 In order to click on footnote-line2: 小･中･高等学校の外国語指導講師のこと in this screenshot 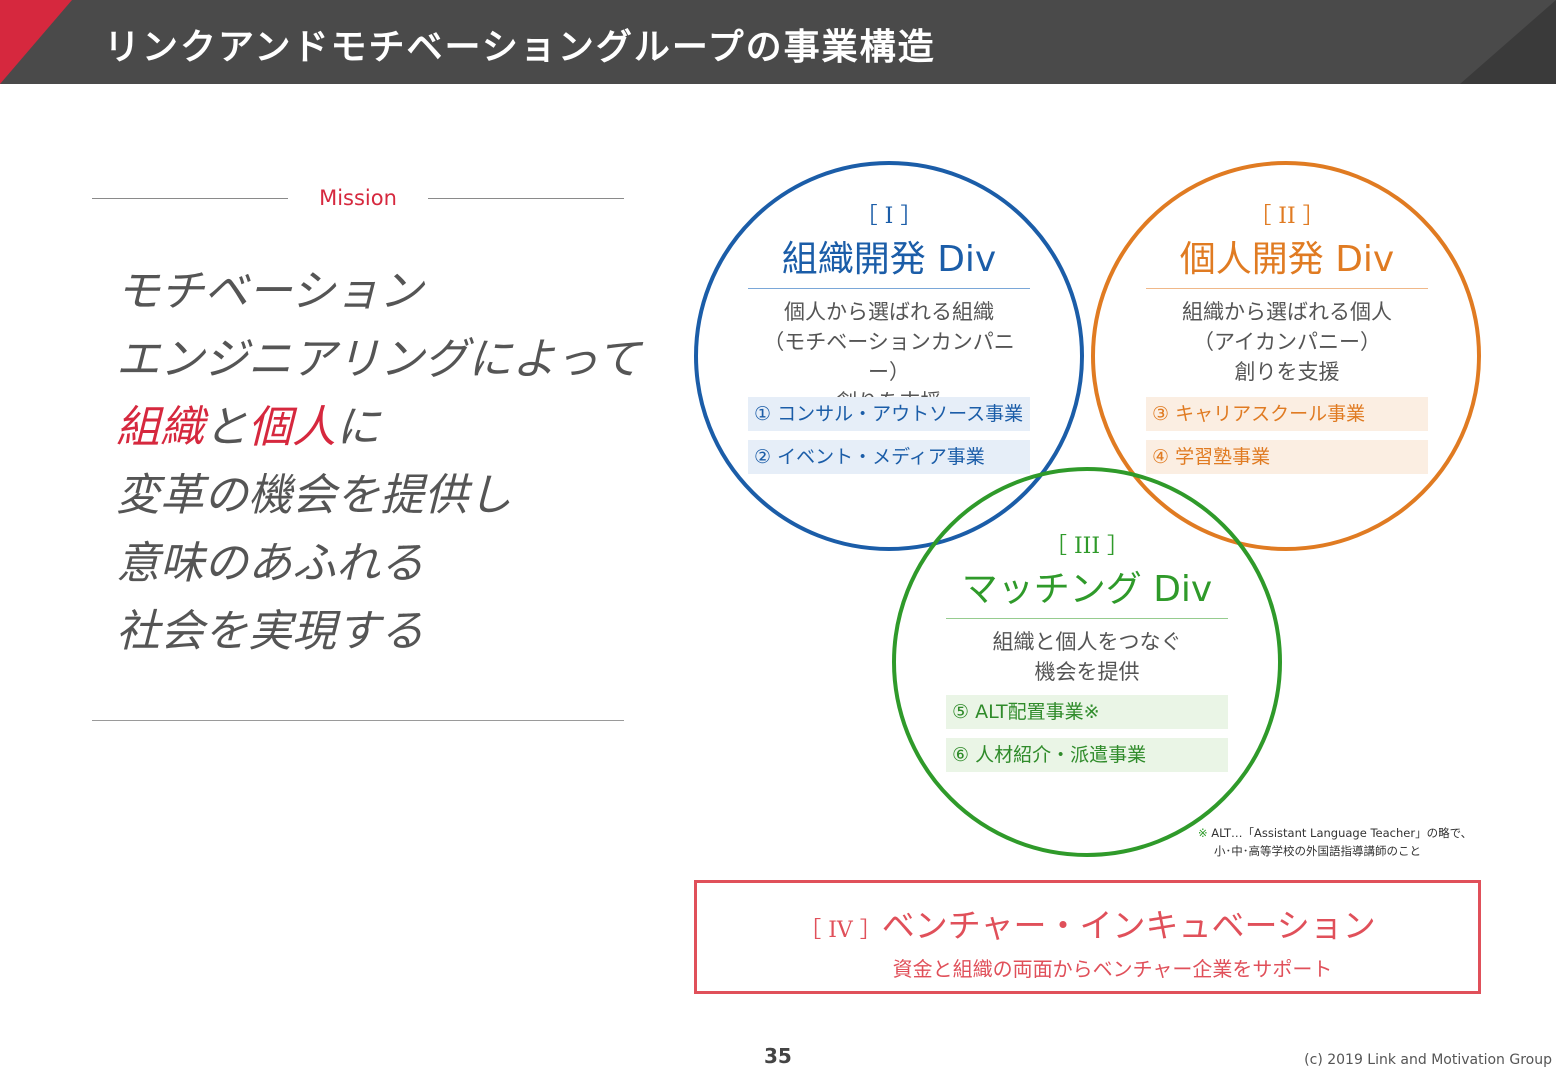, I will do `click(1317, 851)`.